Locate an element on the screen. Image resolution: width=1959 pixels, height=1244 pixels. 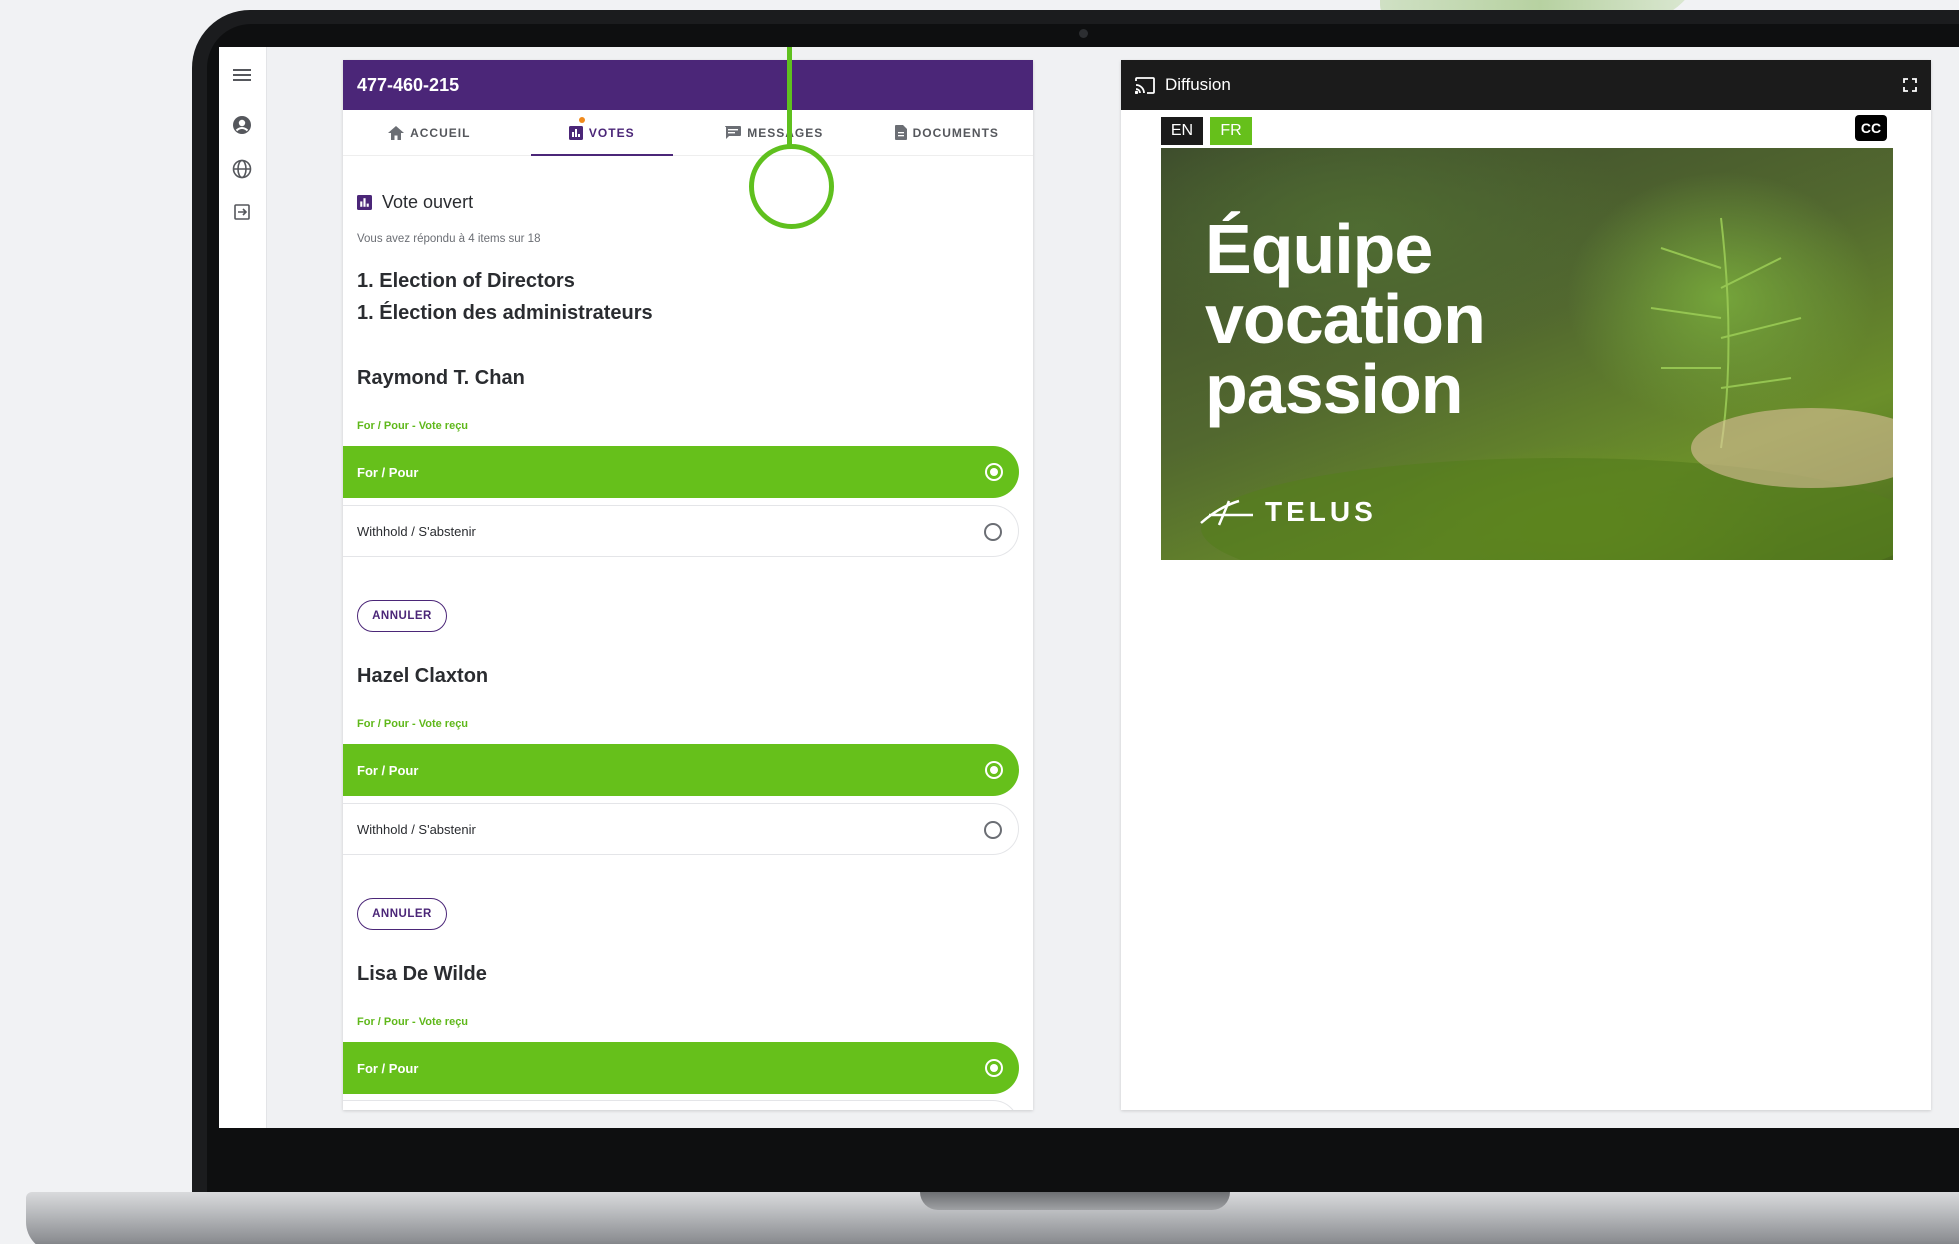
document-icon is located at coordinates (900, 132).